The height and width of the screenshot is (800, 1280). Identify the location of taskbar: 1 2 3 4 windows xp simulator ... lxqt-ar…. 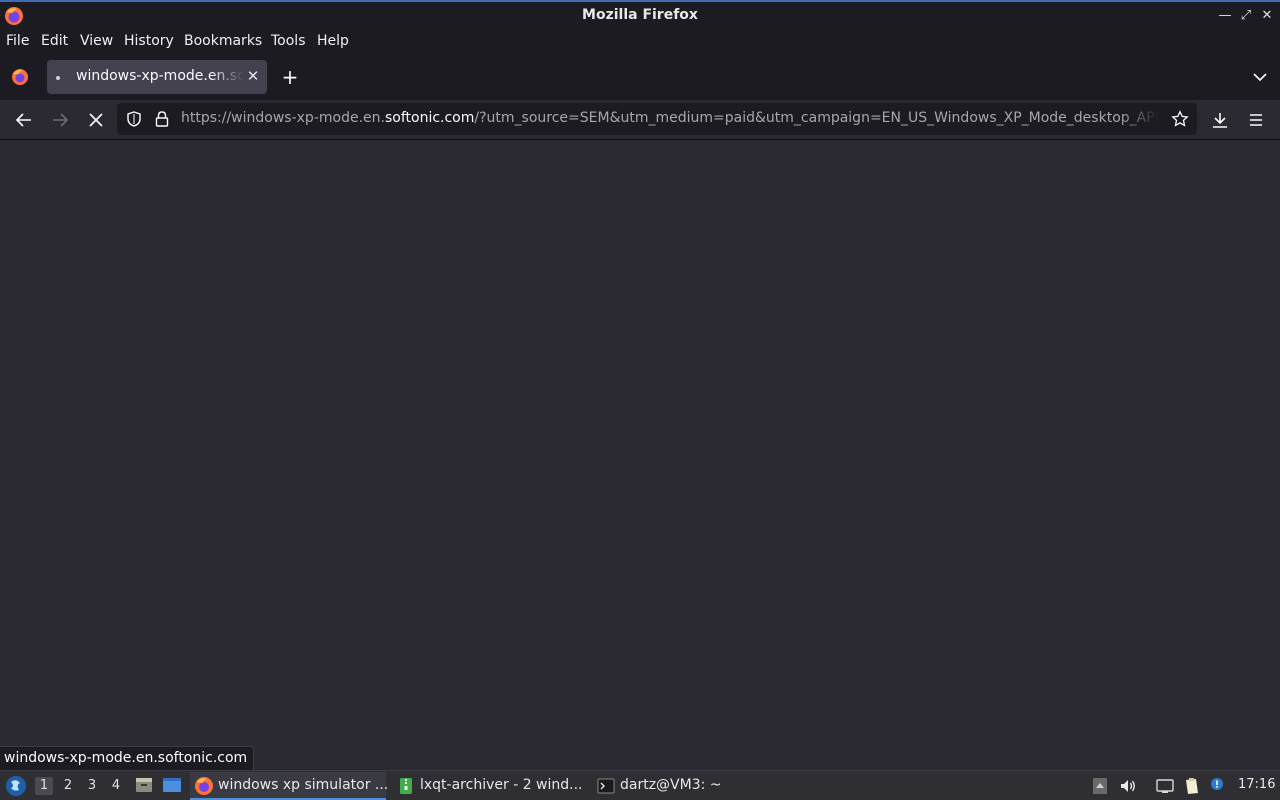
(640, 785).